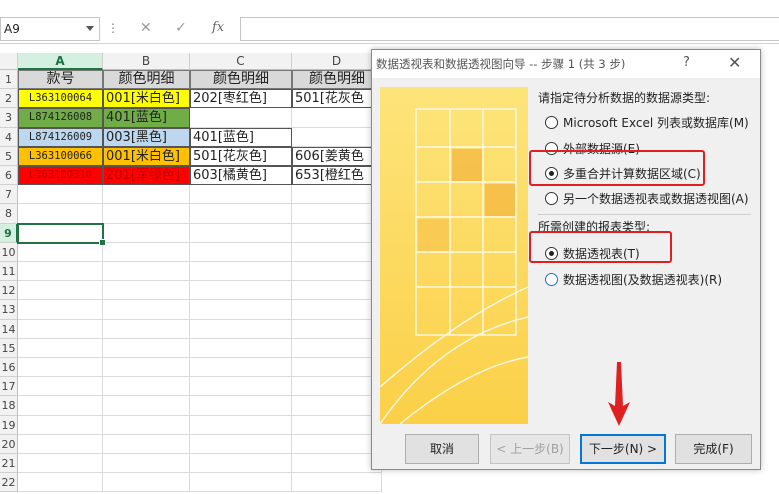  I want to click on radio-excel-list, so click(551, 122).